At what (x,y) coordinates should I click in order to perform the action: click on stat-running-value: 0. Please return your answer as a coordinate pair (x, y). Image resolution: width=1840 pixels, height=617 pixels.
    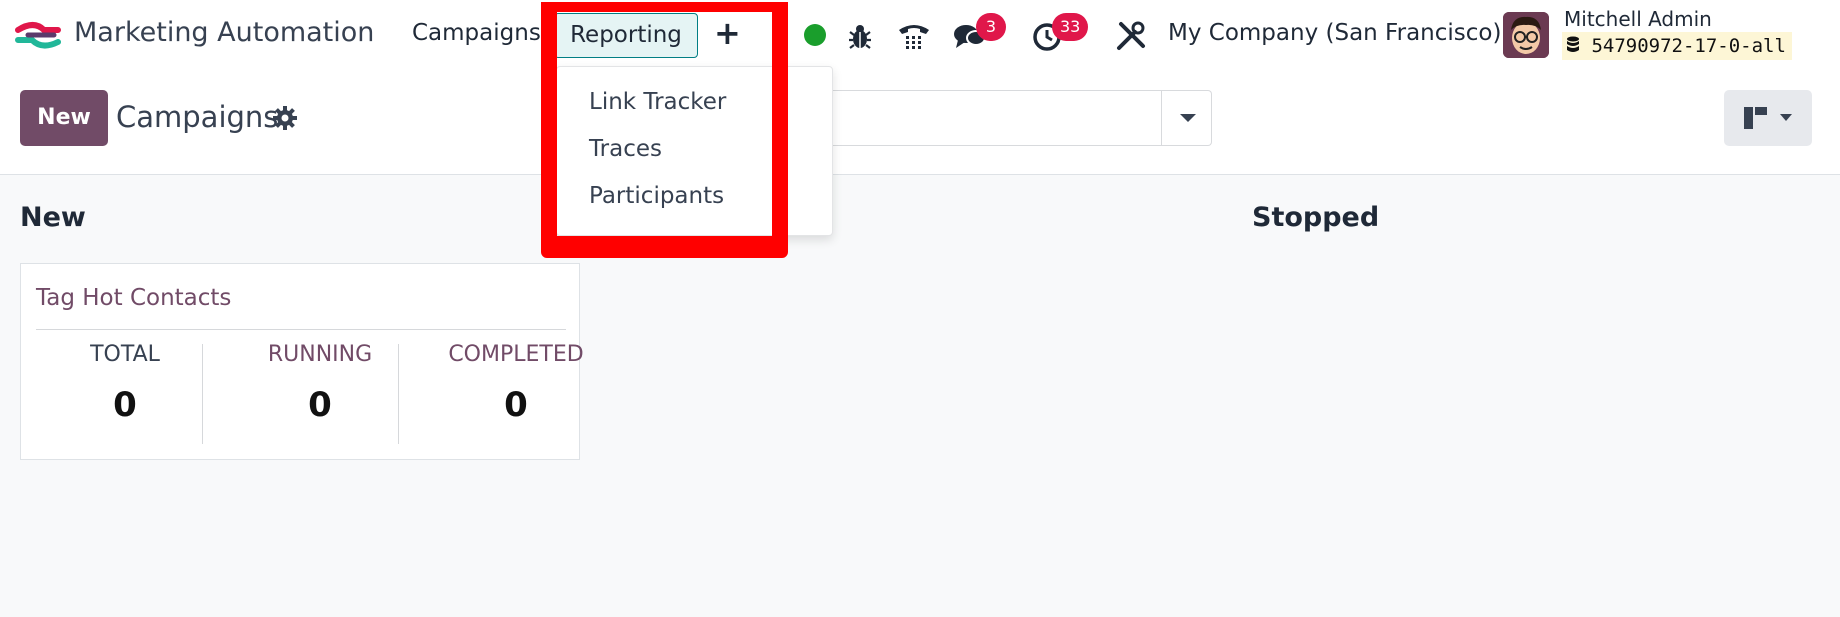
    Looking at the image, I should click on (320, 405).